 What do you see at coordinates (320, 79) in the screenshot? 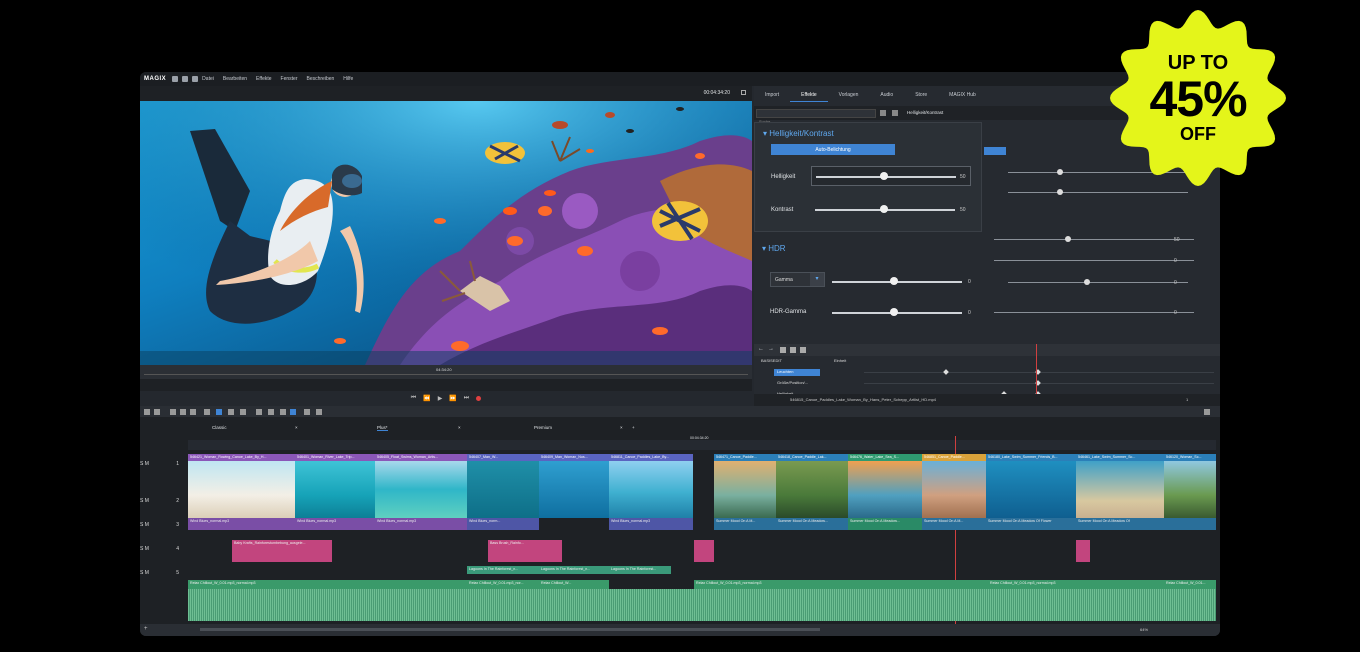
I see `menu-beschreiben: Beschreiben` at bounding box center [320, 79].